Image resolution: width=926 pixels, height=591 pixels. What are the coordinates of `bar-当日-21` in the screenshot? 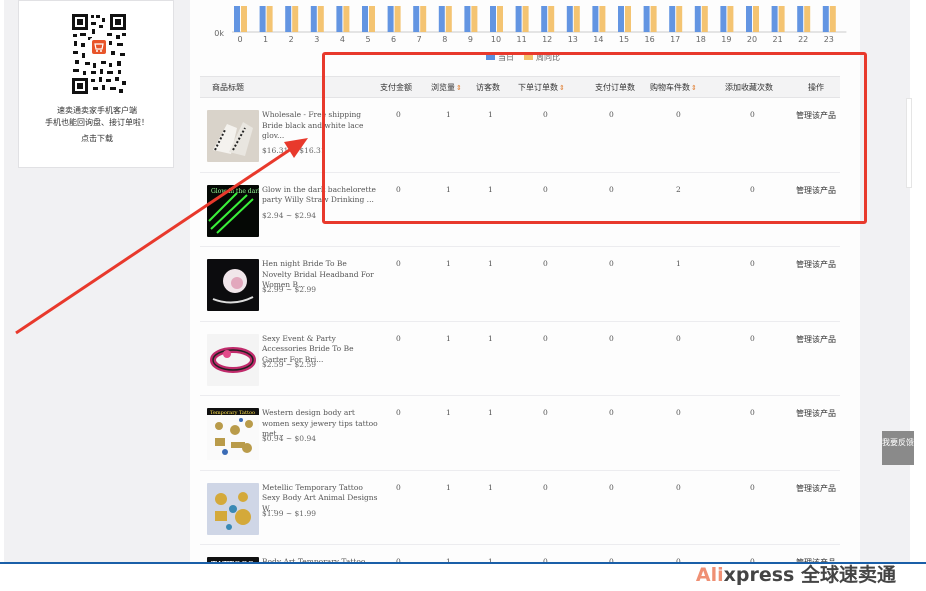 It's located at (774, 19).